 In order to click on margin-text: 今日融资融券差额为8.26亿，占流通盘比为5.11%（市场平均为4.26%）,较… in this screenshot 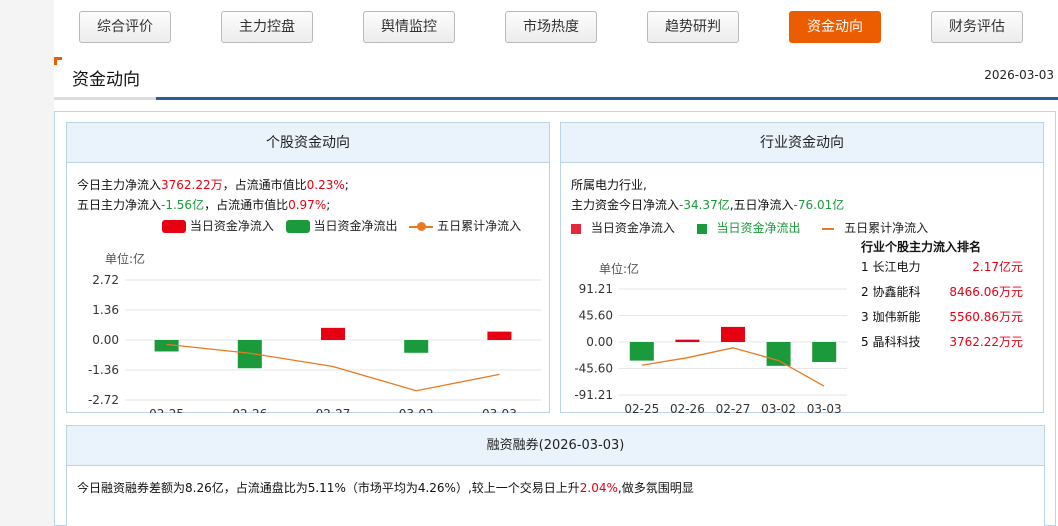, I will do `click(328, 488)`.